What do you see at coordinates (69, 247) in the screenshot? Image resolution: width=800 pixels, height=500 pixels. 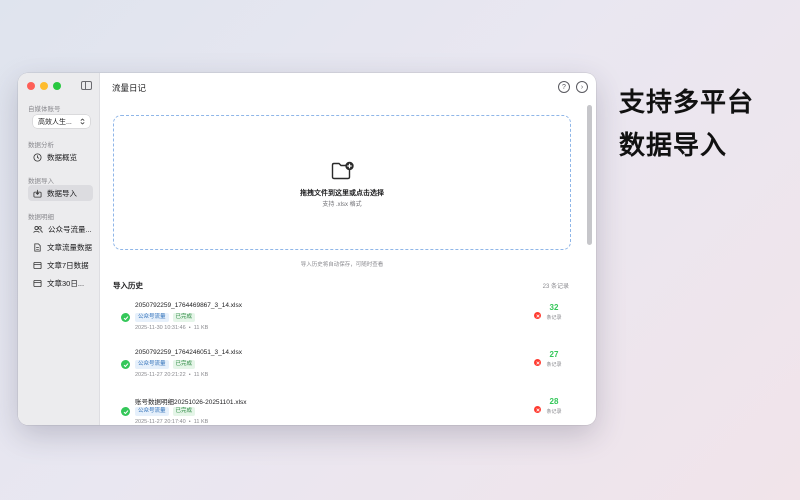 I see `sidebar-item-label: 文章流量数据` at bounding box center [69, 247].